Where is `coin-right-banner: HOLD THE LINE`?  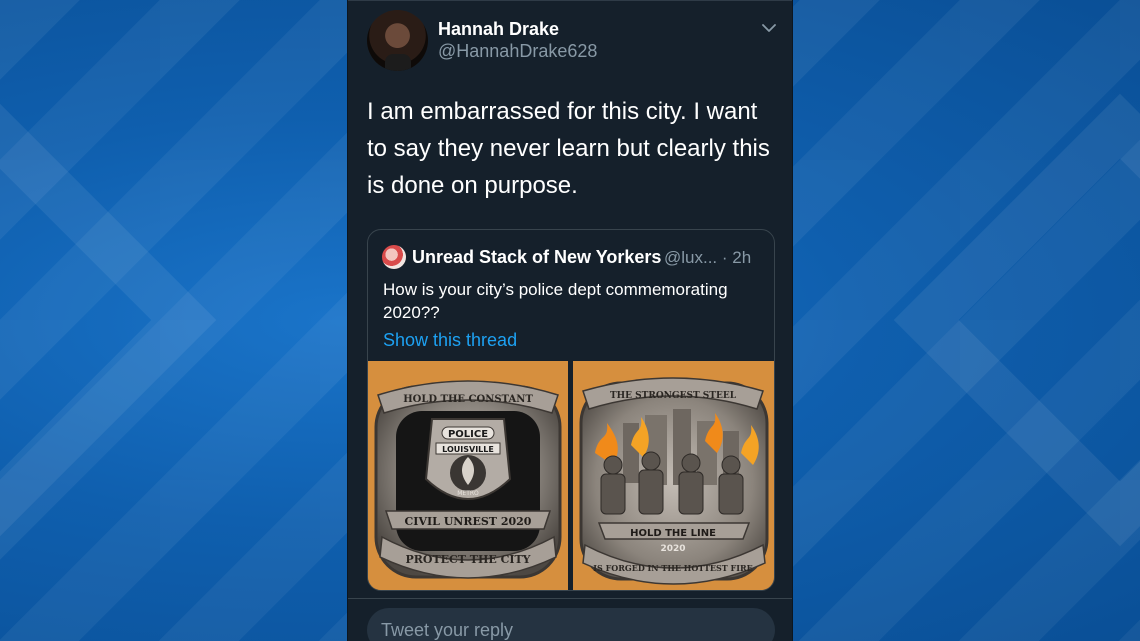 coin-right-banner: HOLD THE LINE is located at coordinates (673, 533).